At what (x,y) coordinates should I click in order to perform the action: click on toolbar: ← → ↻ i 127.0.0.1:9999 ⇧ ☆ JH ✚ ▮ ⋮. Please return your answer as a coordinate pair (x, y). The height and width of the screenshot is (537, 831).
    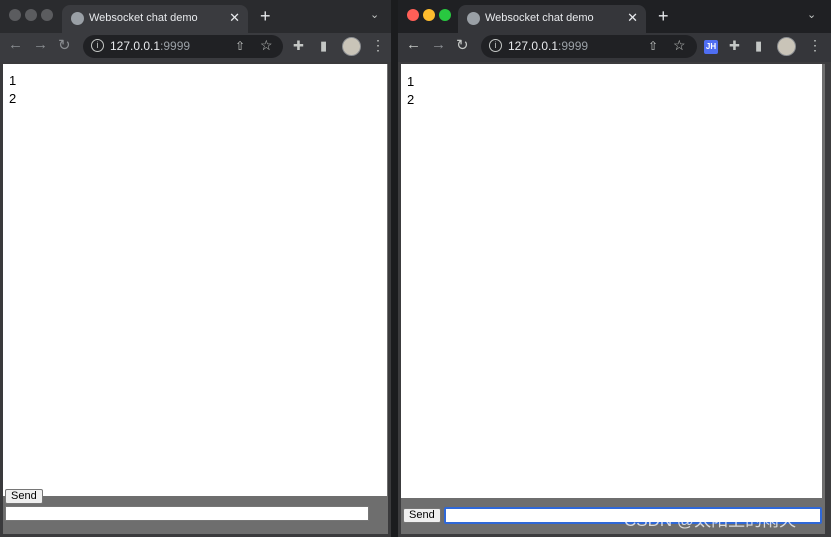
    Looking at the image, I should click on (614, 47).